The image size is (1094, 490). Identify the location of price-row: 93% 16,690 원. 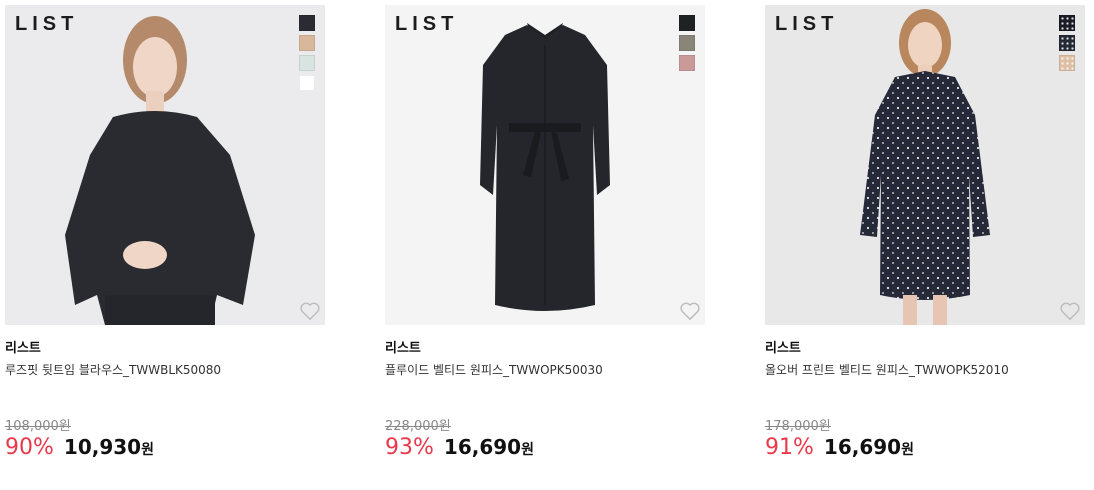
(545, 450).